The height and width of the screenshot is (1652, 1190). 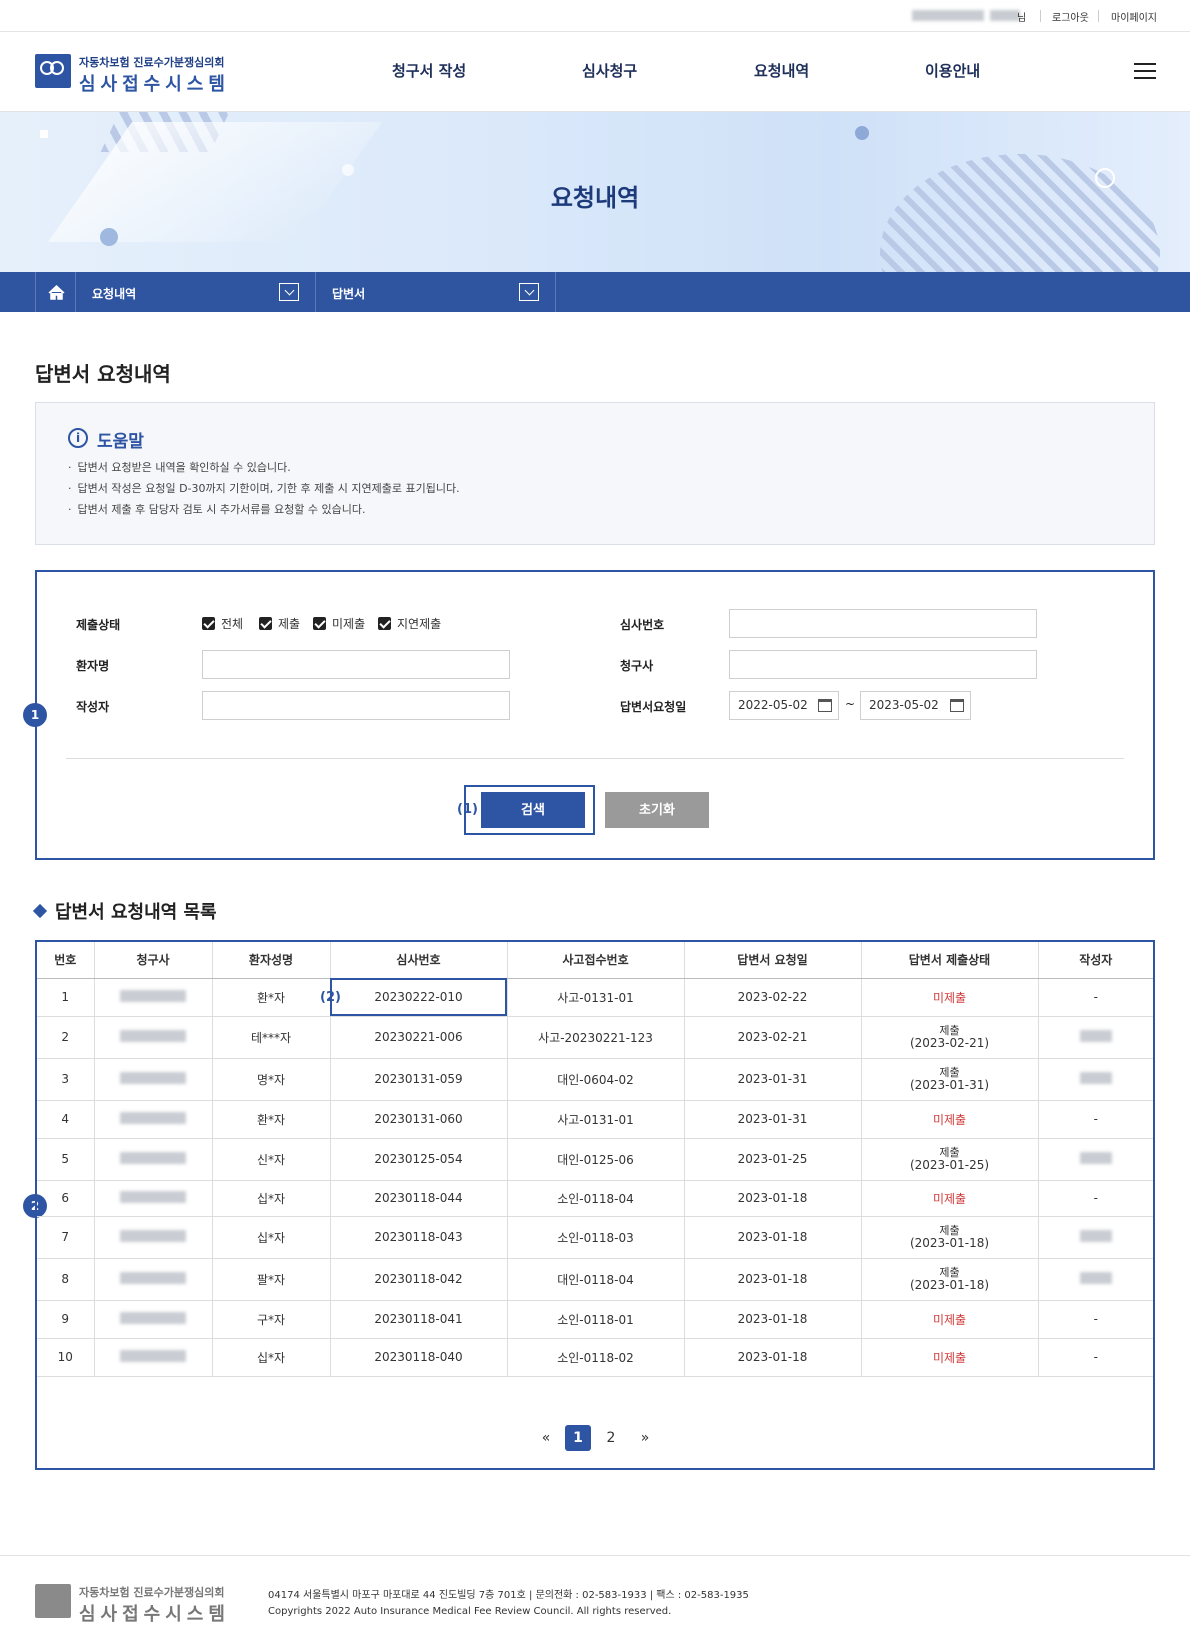 I want to click on logo-title: 심사접수시스템, so click(x=154, y=83).